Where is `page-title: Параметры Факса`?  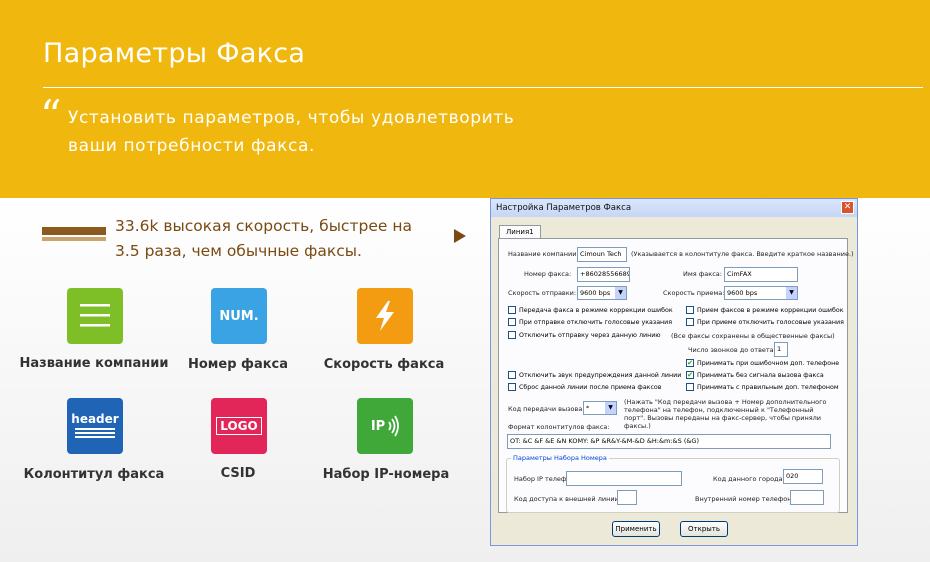 page-title: Параметры Факса is located at coordinates (174, 53).